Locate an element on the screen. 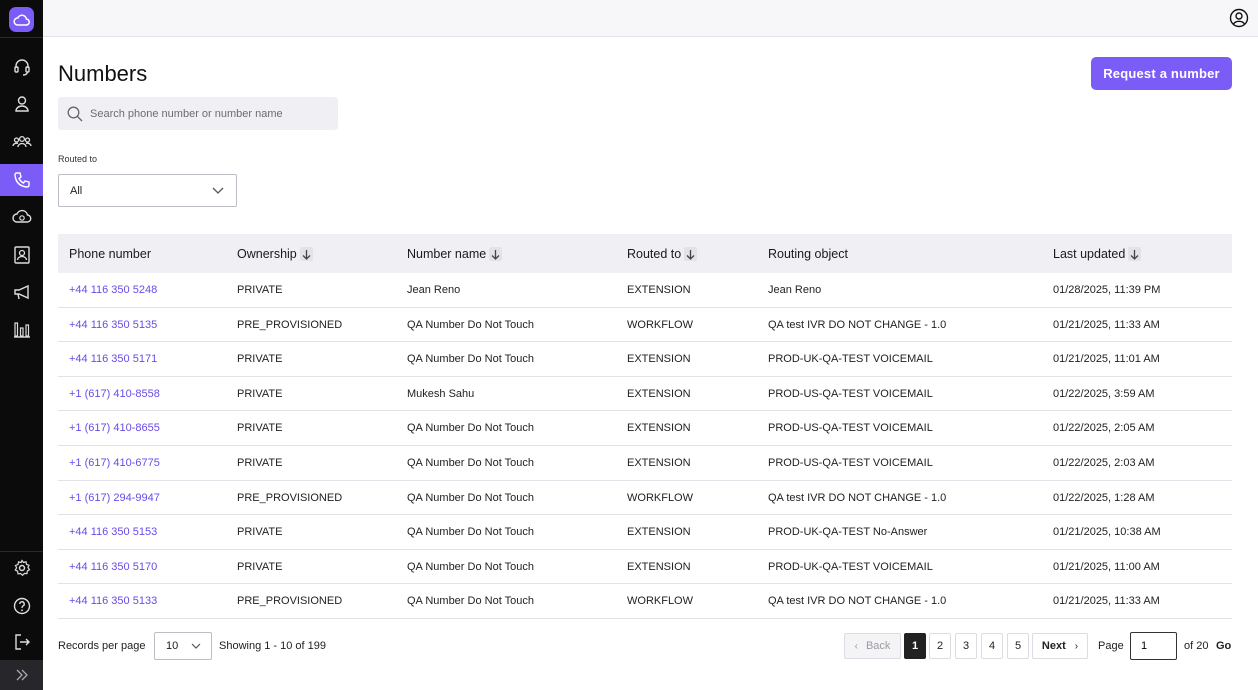  table-cell: 01/22/2025, 2:03 AM is located at coordinates (1104, 462).